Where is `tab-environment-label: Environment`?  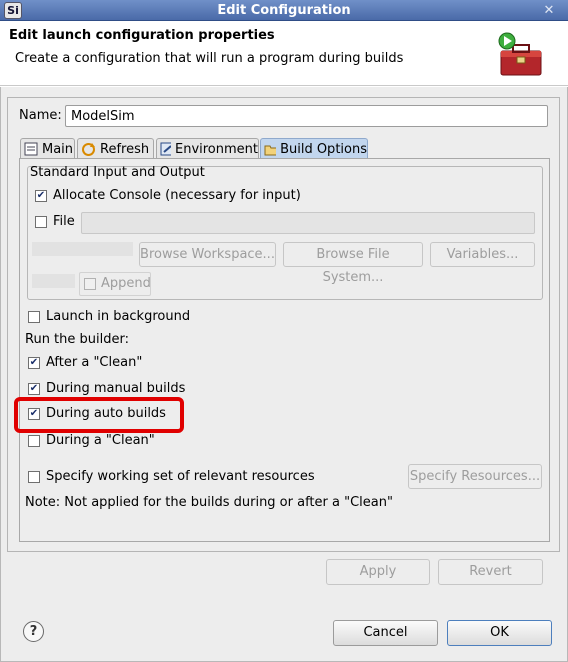 tab-environment-label: Environment is located at coordinates (216, 149).